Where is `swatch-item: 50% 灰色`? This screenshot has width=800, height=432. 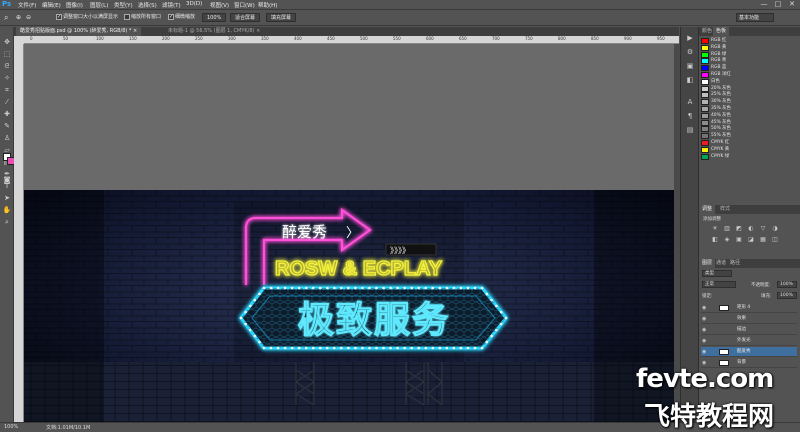 swatch-item: 50% 灰色 is located at coordinates (746, 129).